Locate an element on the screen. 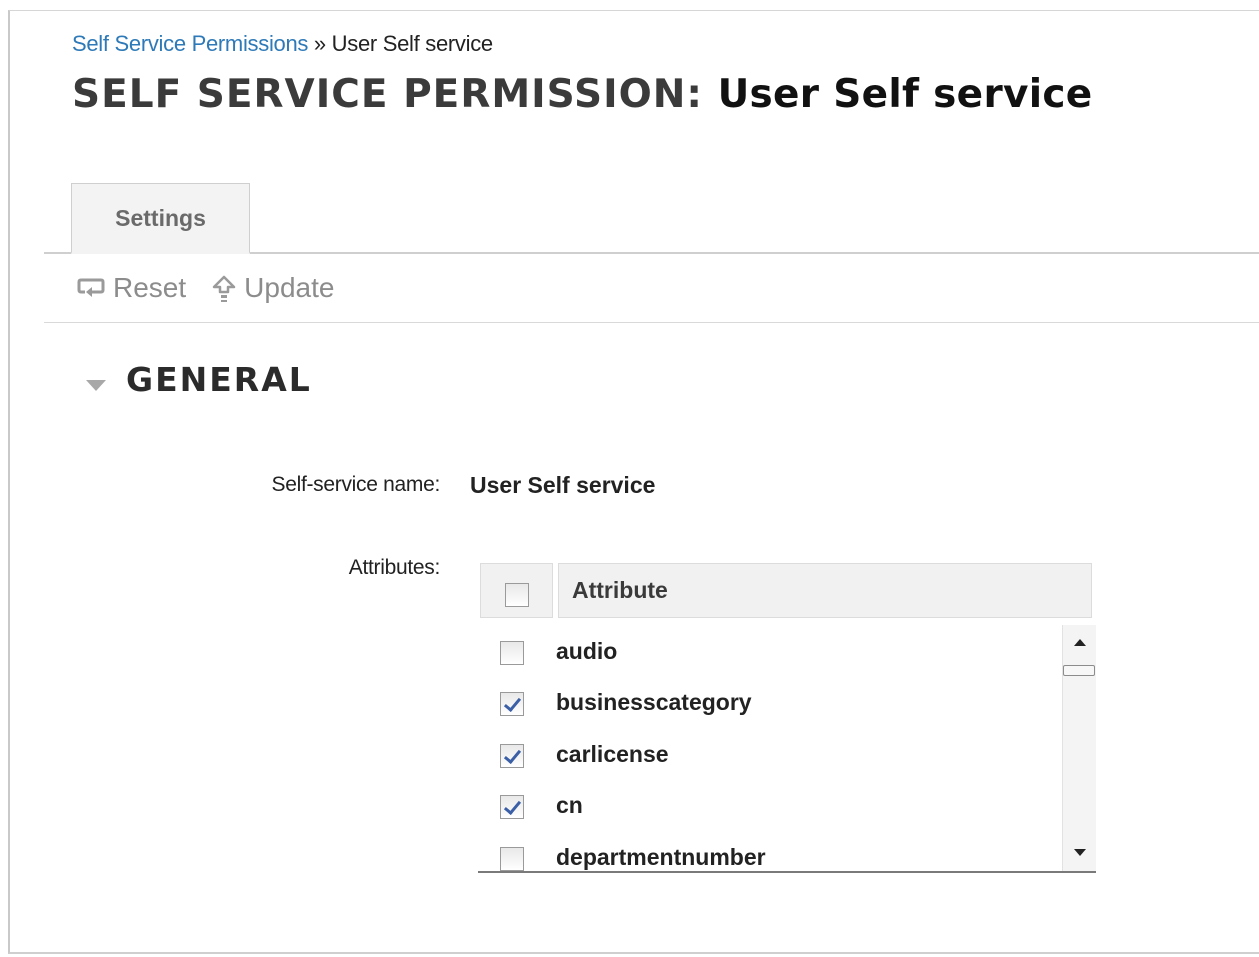 The height and width of the screenshot is (957, 1259). collapse-triangle-icon is located at coordinates (96, 385).